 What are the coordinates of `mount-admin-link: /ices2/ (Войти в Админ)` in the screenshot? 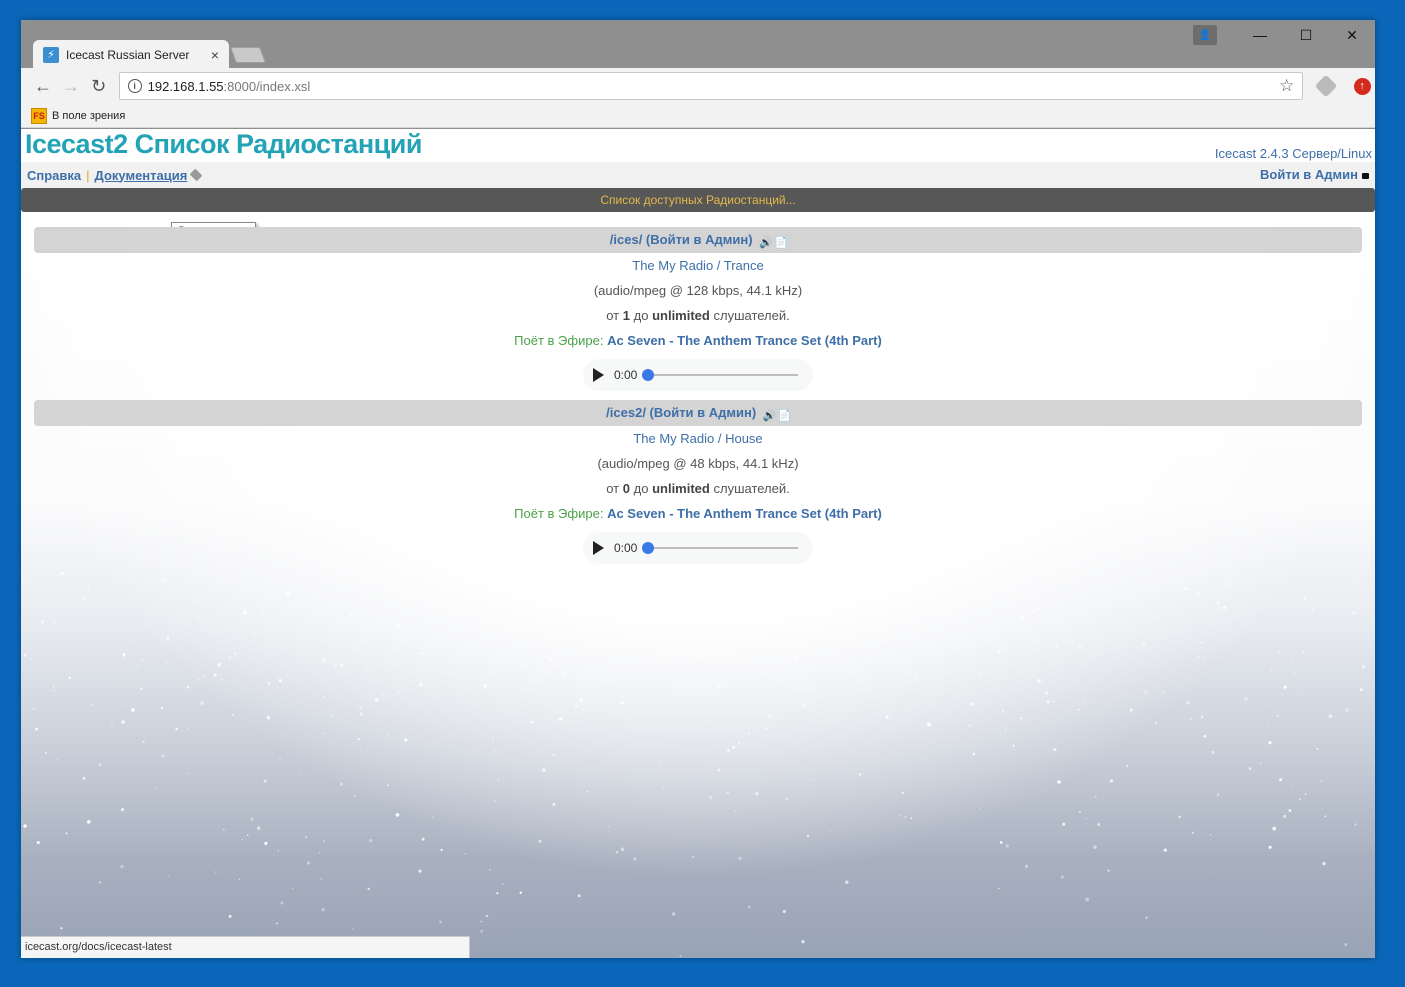 It's located at (681, 412).